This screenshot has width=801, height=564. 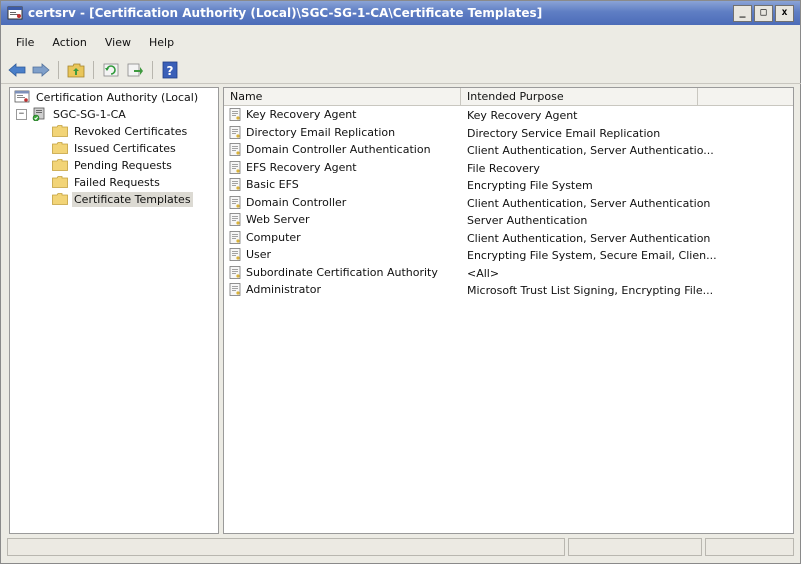 I want to click on tree-item-revoked: Revoked Certificates, so click(x=120, y=131).